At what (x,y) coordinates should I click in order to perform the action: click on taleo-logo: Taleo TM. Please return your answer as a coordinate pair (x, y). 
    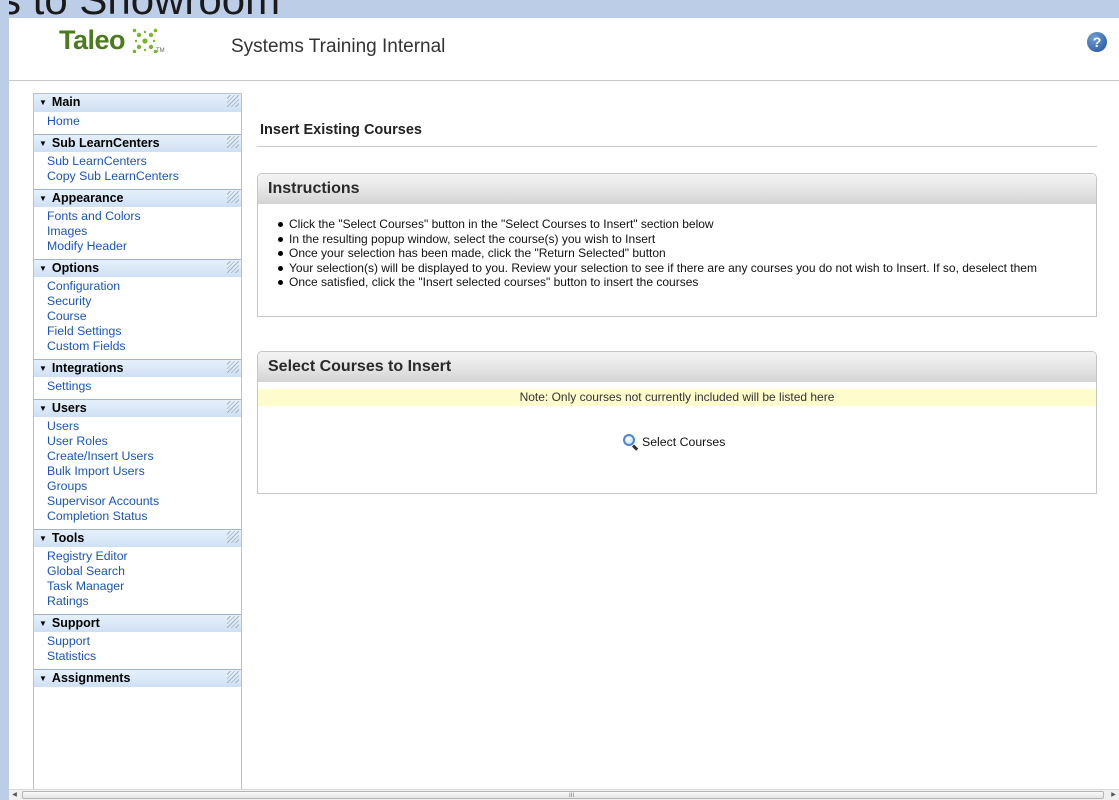
    Looking at the image, I should click on (112, 40).